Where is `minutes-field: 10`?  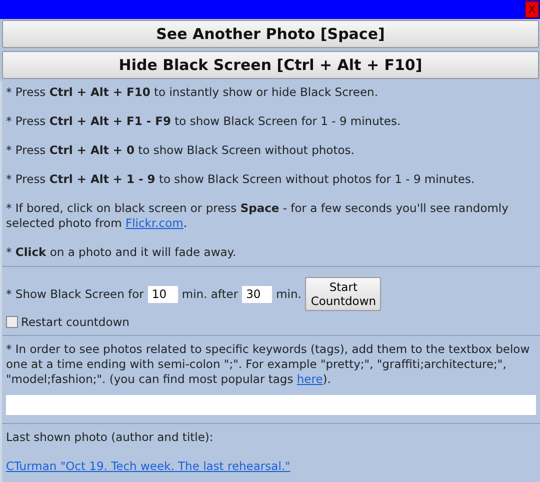
minutes-field: 10 is located at coordinates (163, 294).